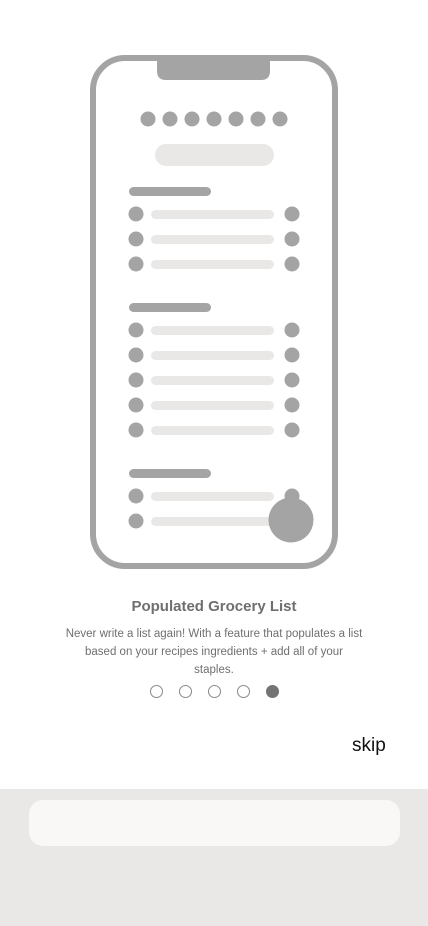 The width and height of the screenshot is (428, 926). I want to click on phone-notch, so click(213, 69).